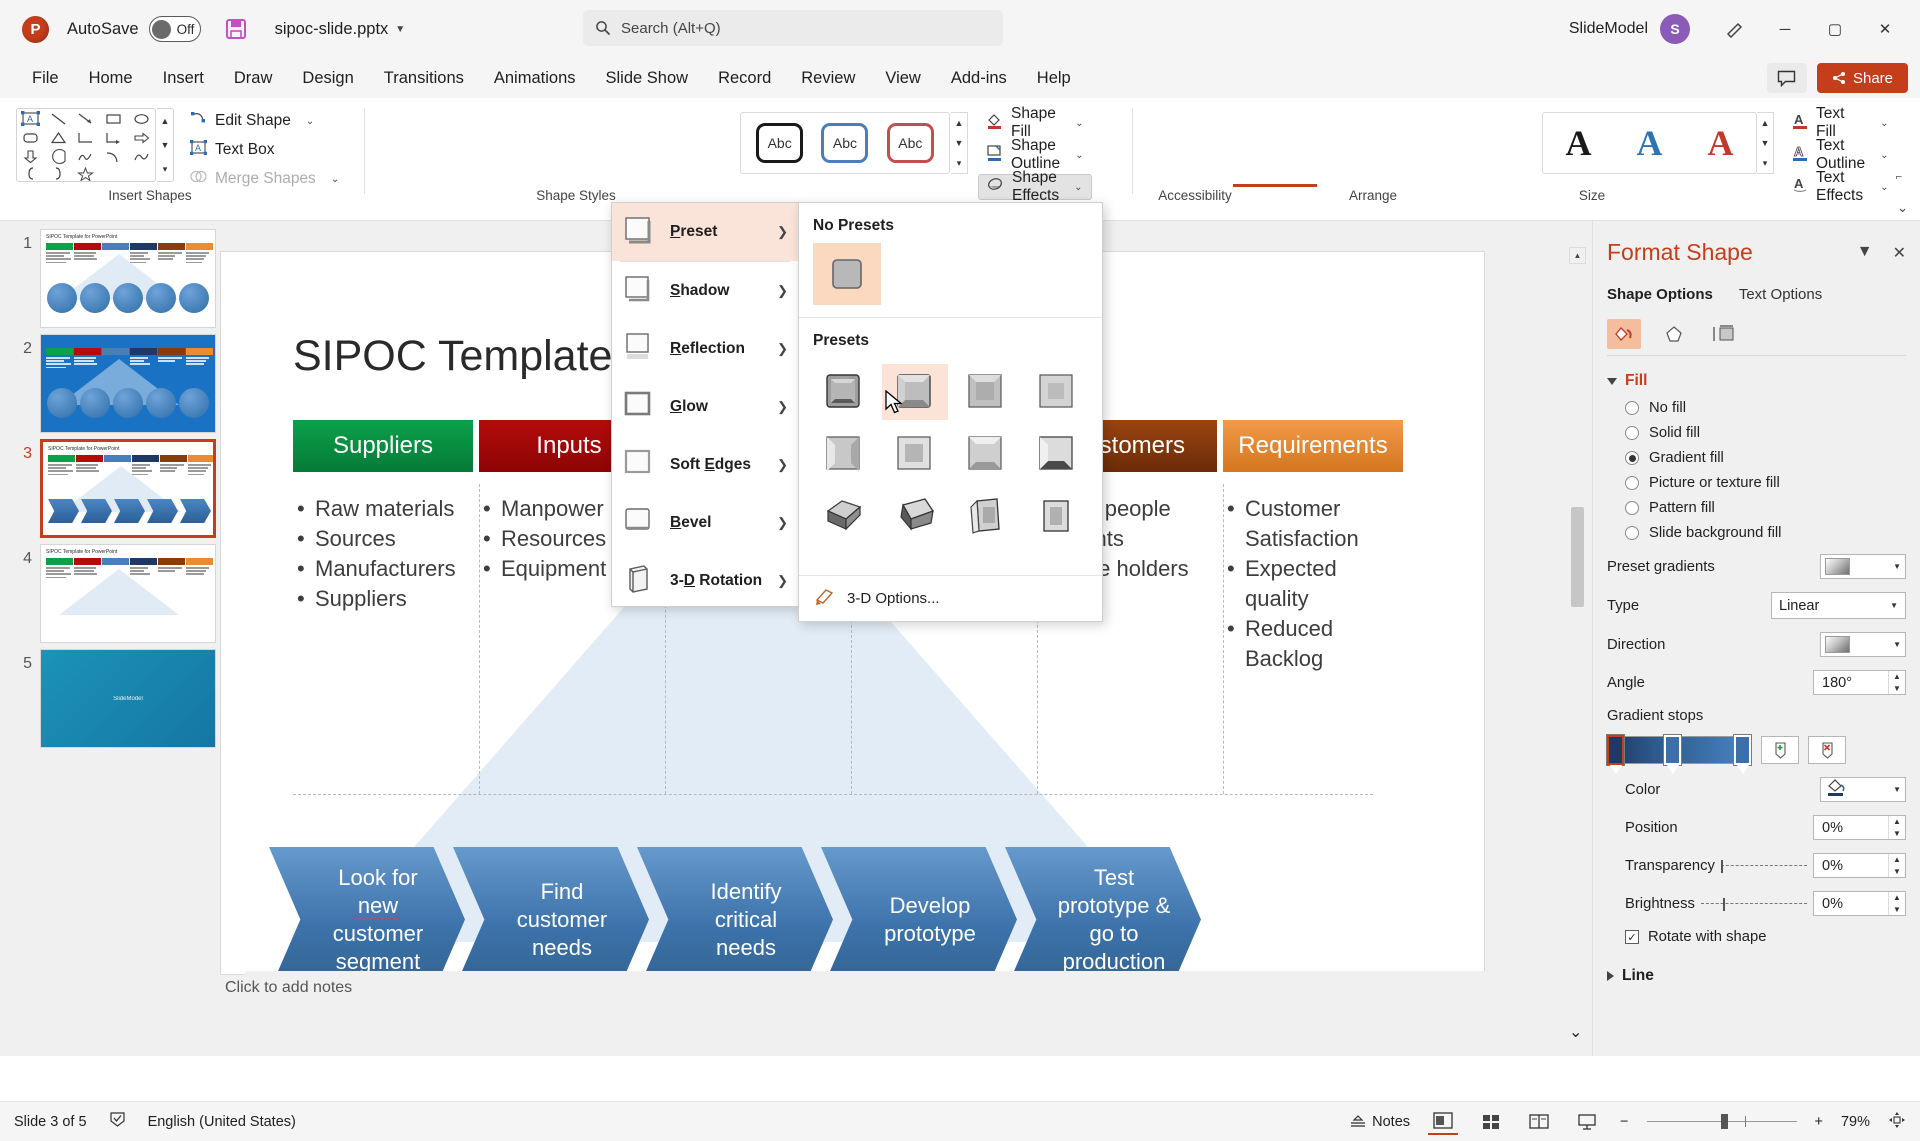 The image size is (1920, 1141). Describe the element at coordinates (1840, 186) in the screenshot. I see `text-effects-button: A Text Effects ⌄` at that location.